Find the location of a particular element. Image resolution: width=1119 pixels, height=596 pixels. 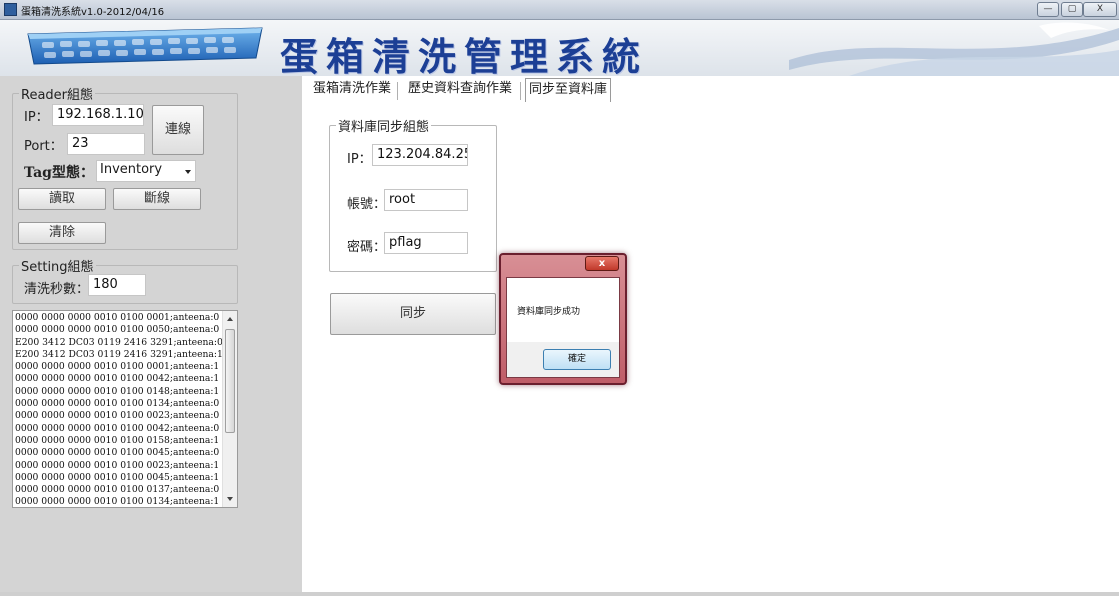

log-line: E200 3412 DC03 0119 2416 3291;anteena:1 is located at coordinates (118, 354).